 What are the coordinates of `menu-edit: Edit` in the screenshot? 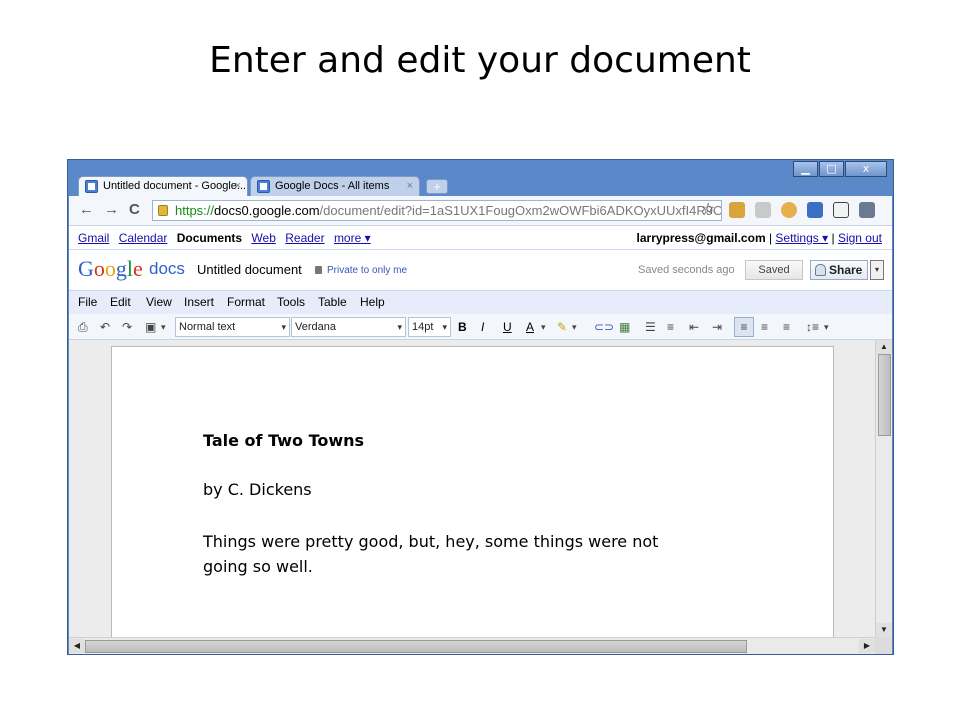 It's located at (120, 302).